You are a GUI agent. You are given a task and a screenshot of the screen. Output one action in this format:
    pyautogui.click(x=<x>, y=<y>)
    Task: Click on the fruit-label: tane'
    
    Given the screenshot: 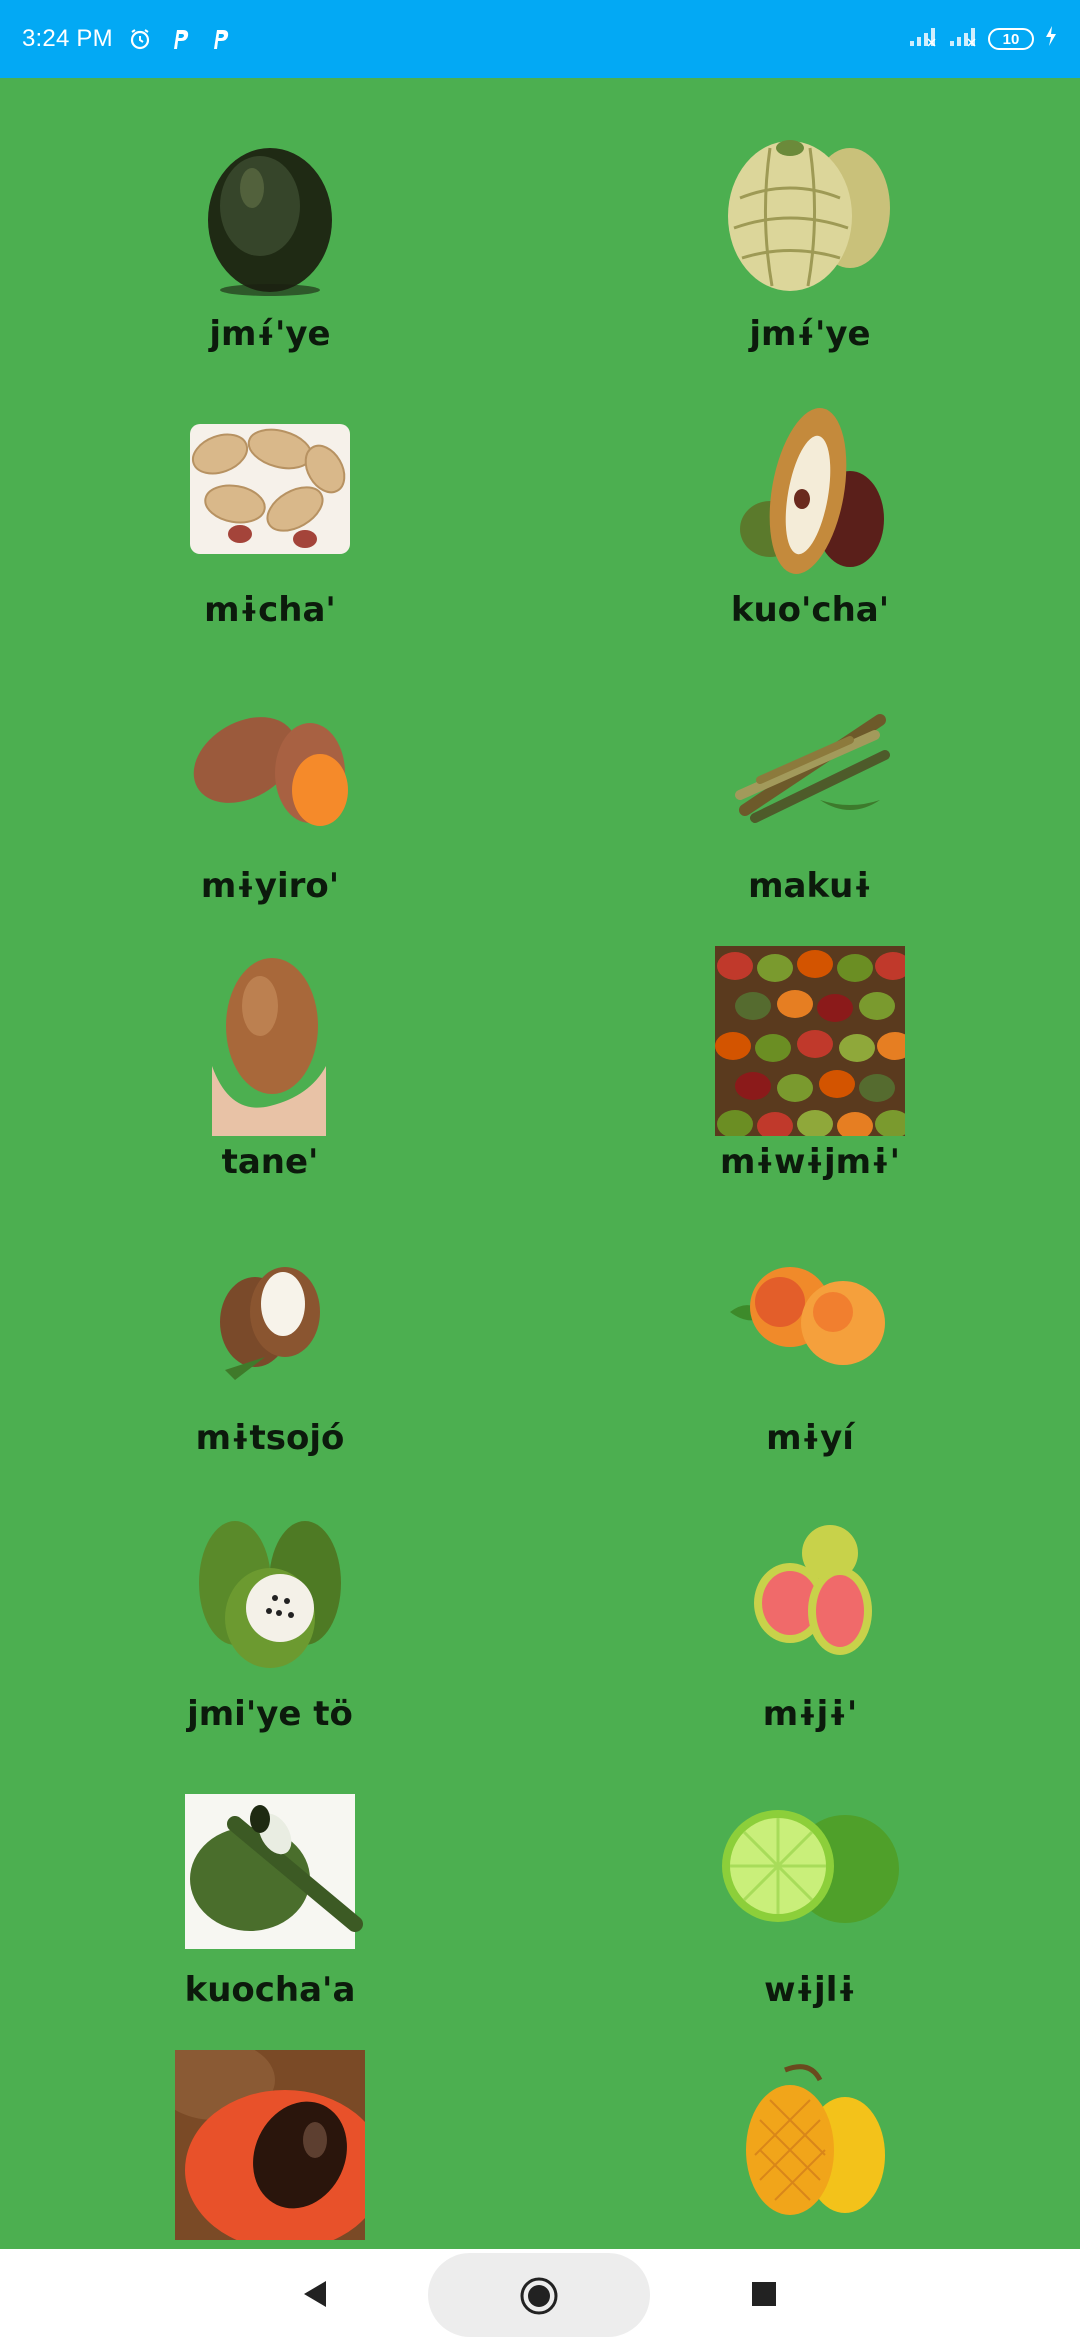 What is the action you would take?
    pyautogui.click(x=270, y=1162)
    